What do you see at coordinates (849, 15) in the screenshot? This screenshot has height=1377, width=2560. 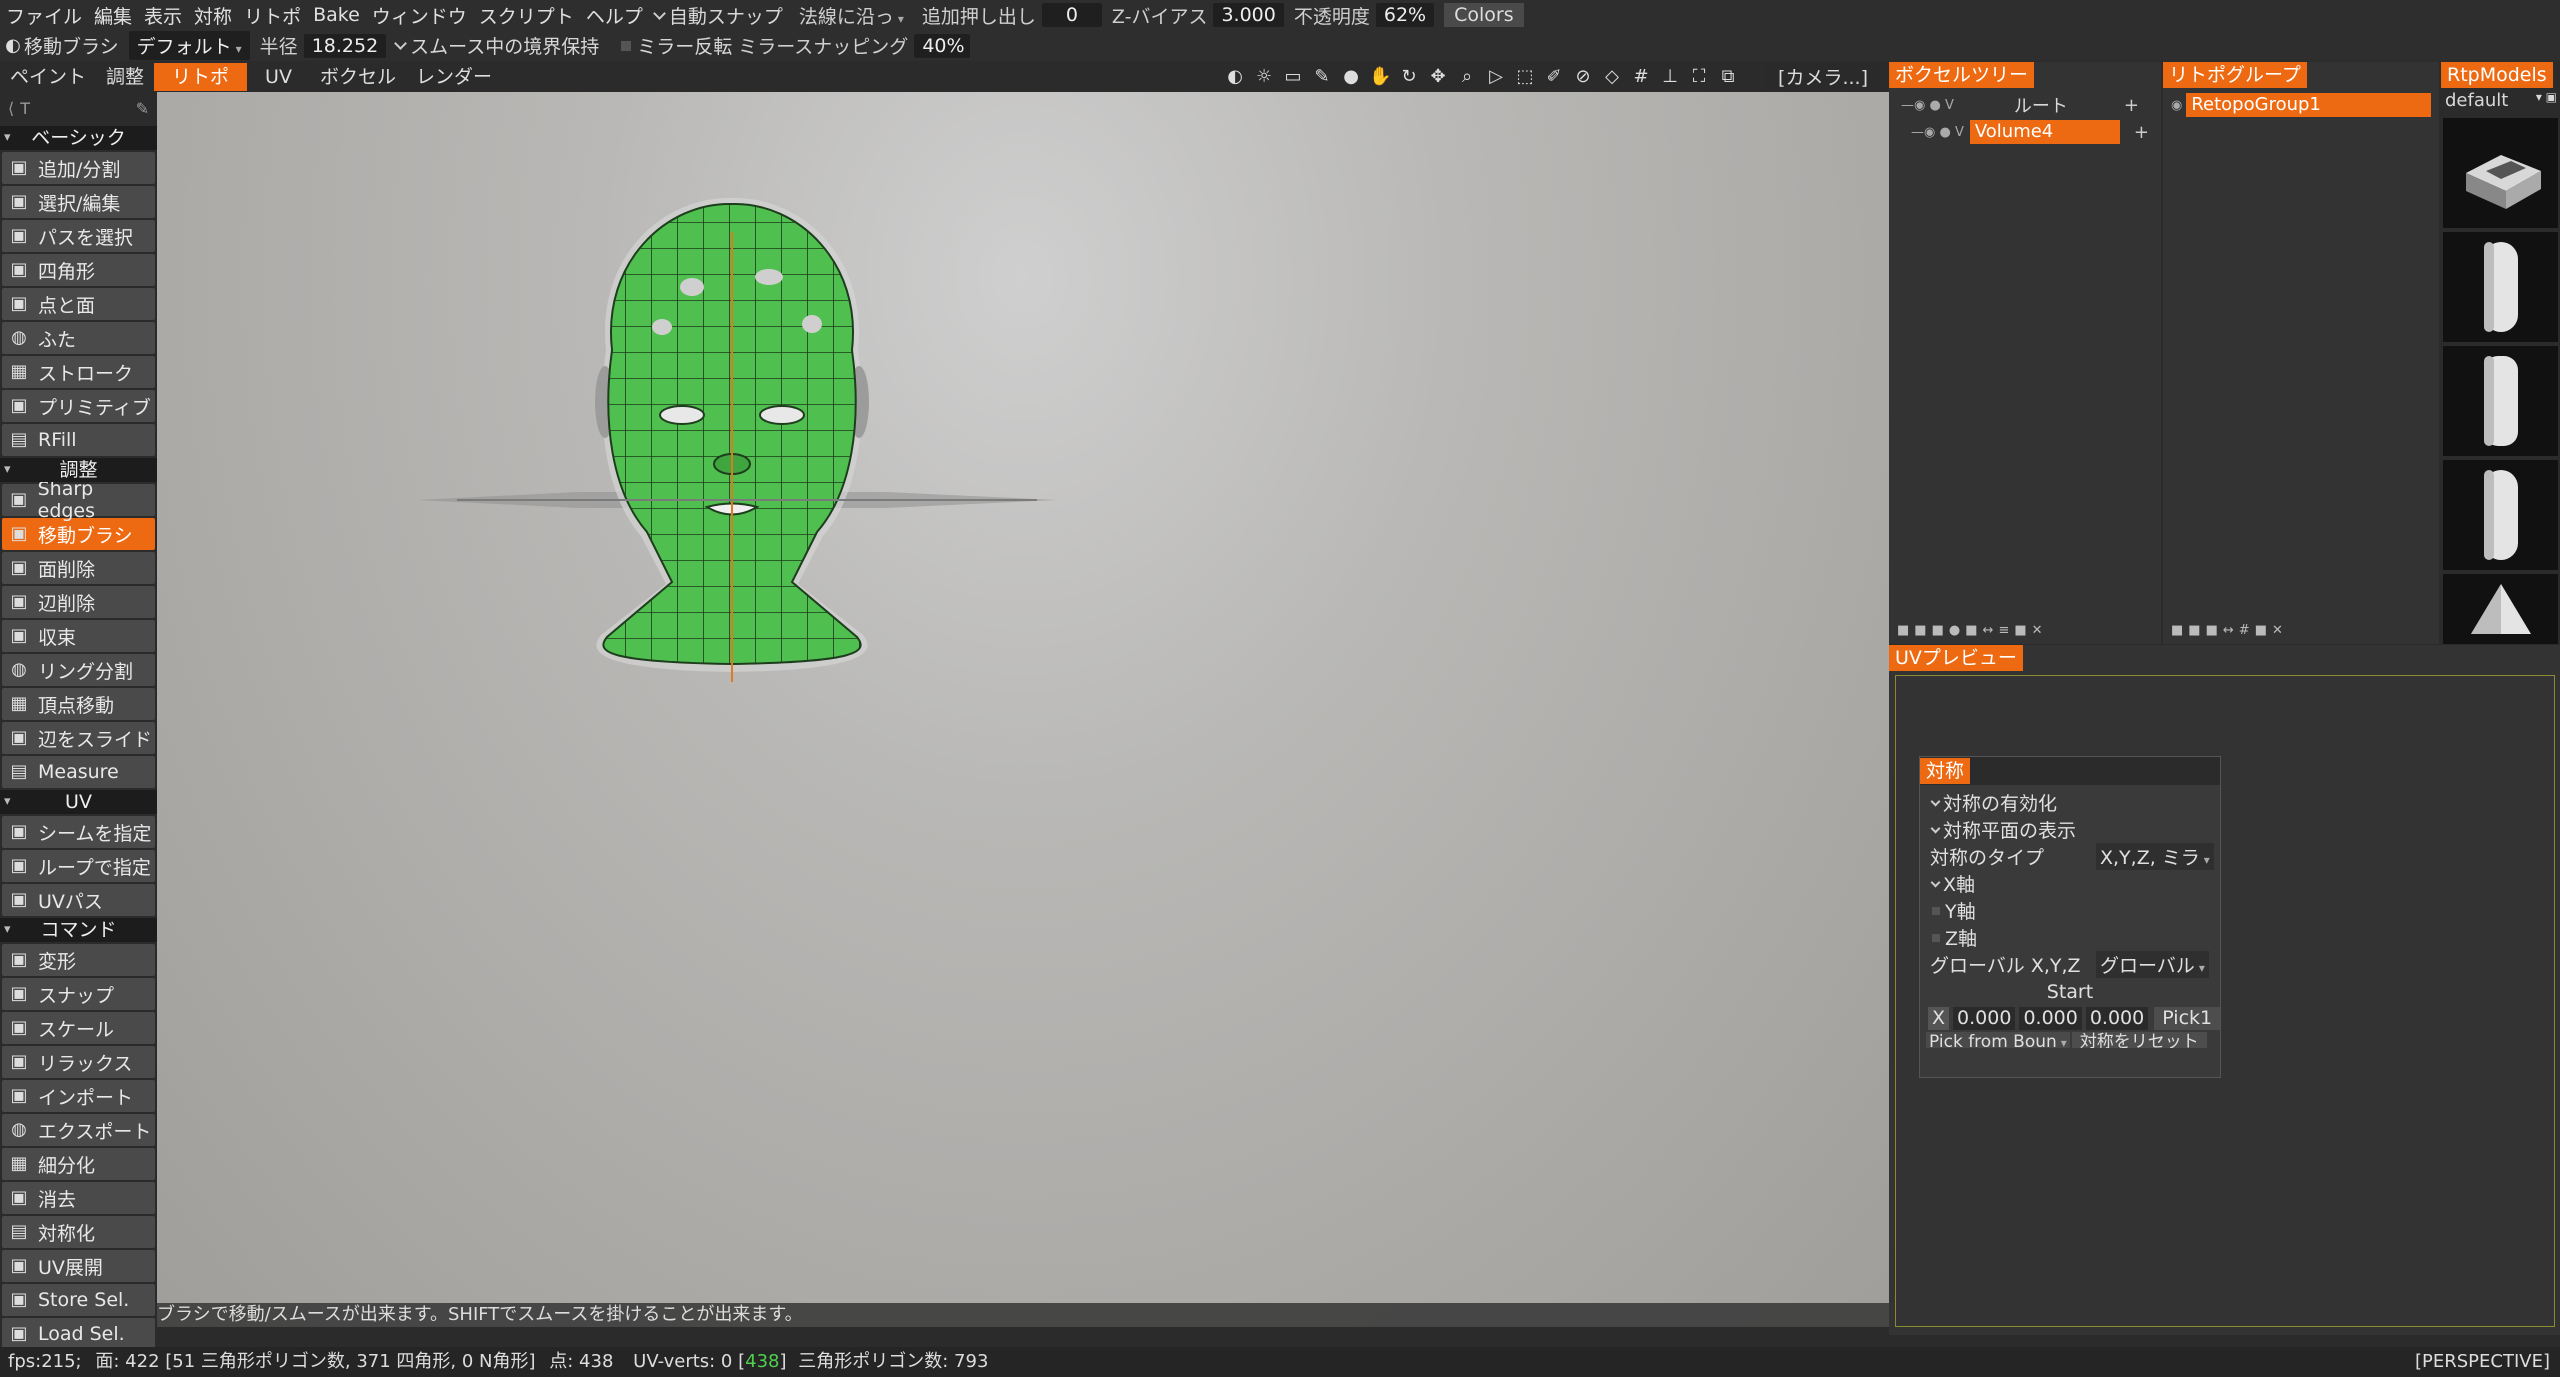 I see `along-normal-dropdown: 法線に沿っ` at bounding box center [849, 15].